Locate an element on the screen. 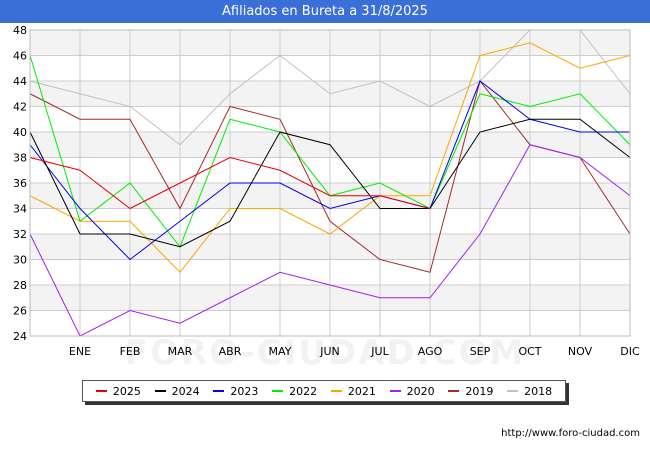 The image size is (650, 450). legend-item-2024: 2024 is located at coordinates (177, 391).